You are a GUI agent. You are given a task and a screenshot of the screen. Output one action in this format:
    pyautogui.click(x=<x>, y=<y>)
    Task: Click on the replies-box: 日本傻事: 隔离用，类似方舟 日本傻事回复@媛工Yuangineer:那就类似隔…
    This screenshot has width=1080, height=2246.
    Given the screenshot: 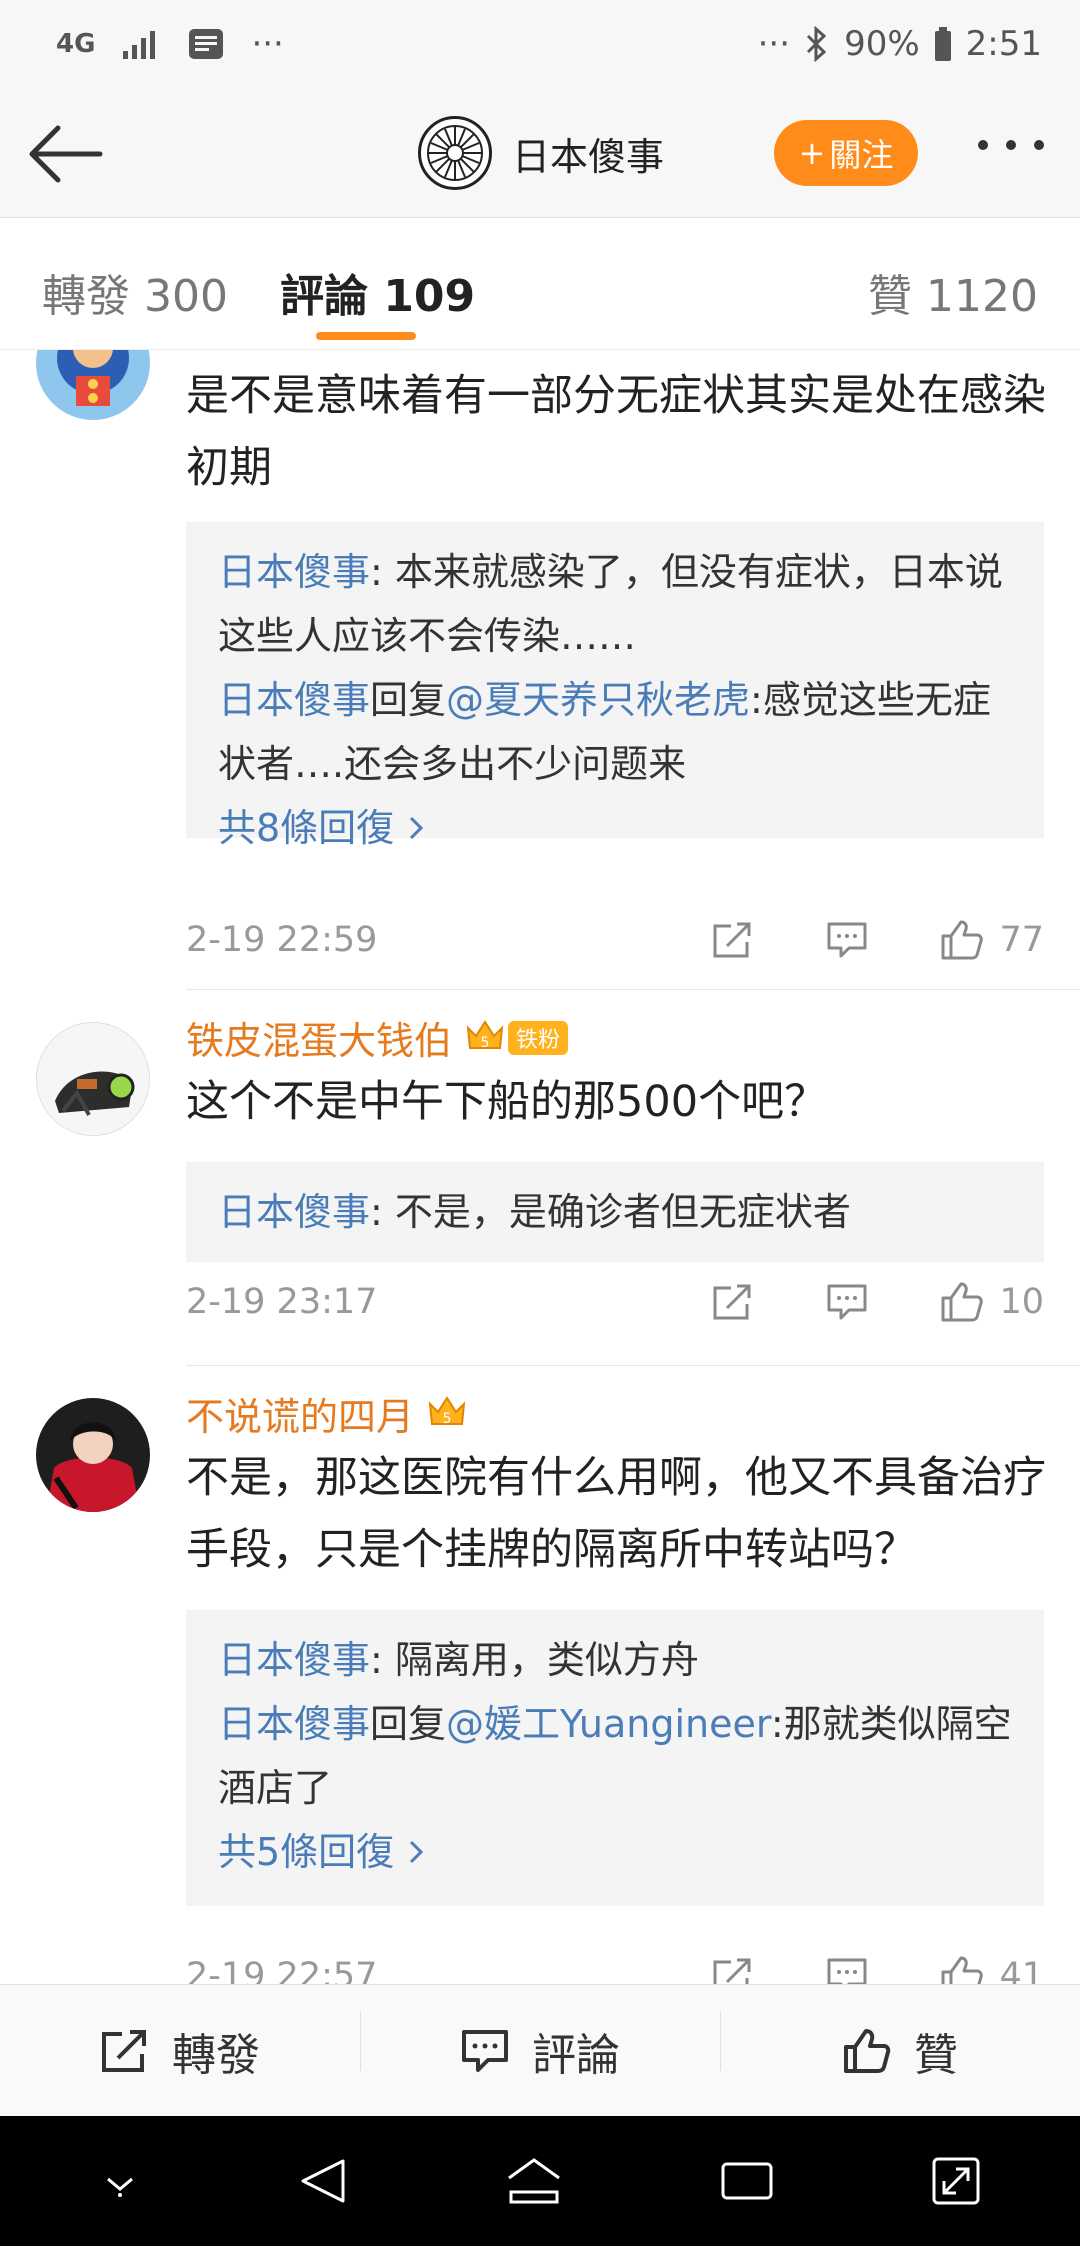 What is the action you would take?
    pyautogui.click(x=615, y=1758)
    